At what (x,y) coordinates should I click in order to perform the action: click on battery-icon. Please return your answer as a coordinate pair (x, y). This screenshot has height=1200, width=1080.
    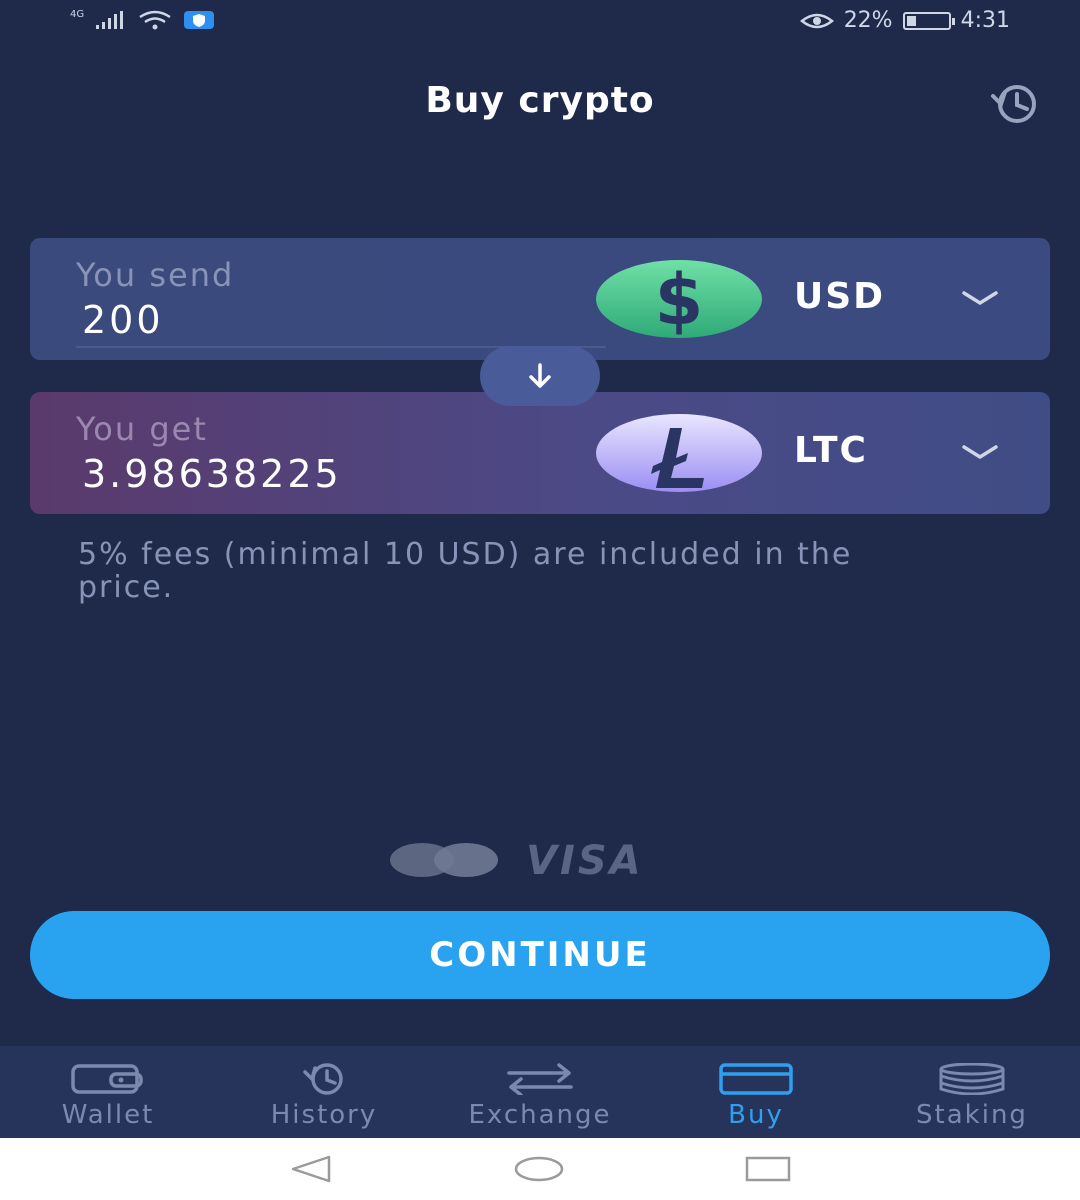
    Looking at the image, I should click on (928, 20).